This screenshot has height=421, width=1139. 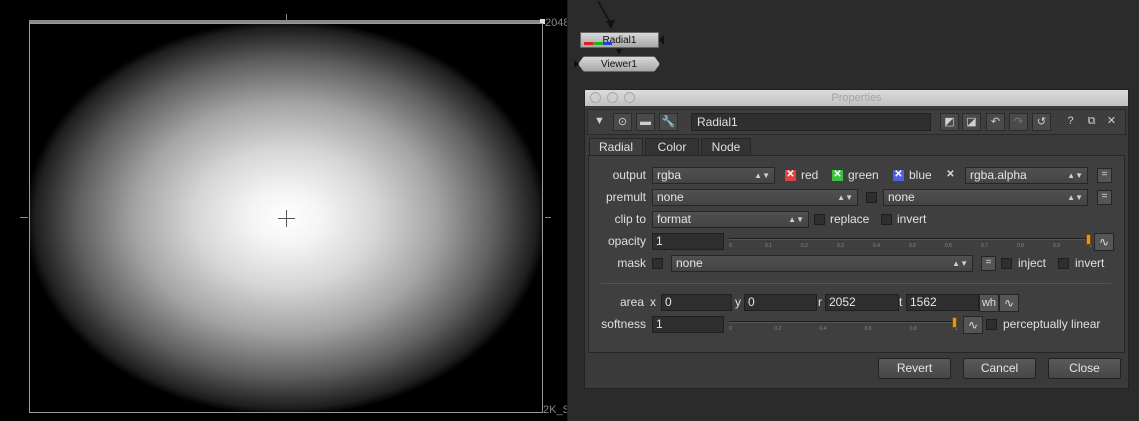 What do you see at coordinates (629, 97) in the screenshot?
I see `zoom-window-icon` at bounding box center [629, 97].